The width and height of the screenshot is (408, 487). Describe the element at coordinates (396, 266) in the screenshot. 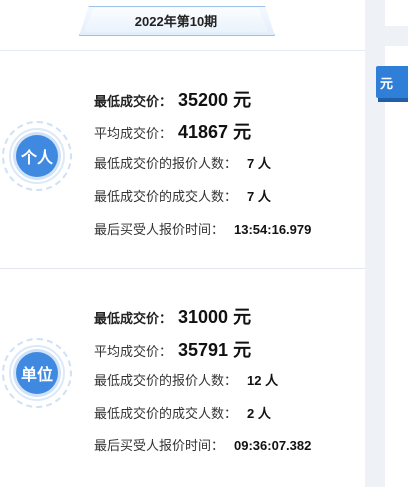

I see `right-content-card` at that location.